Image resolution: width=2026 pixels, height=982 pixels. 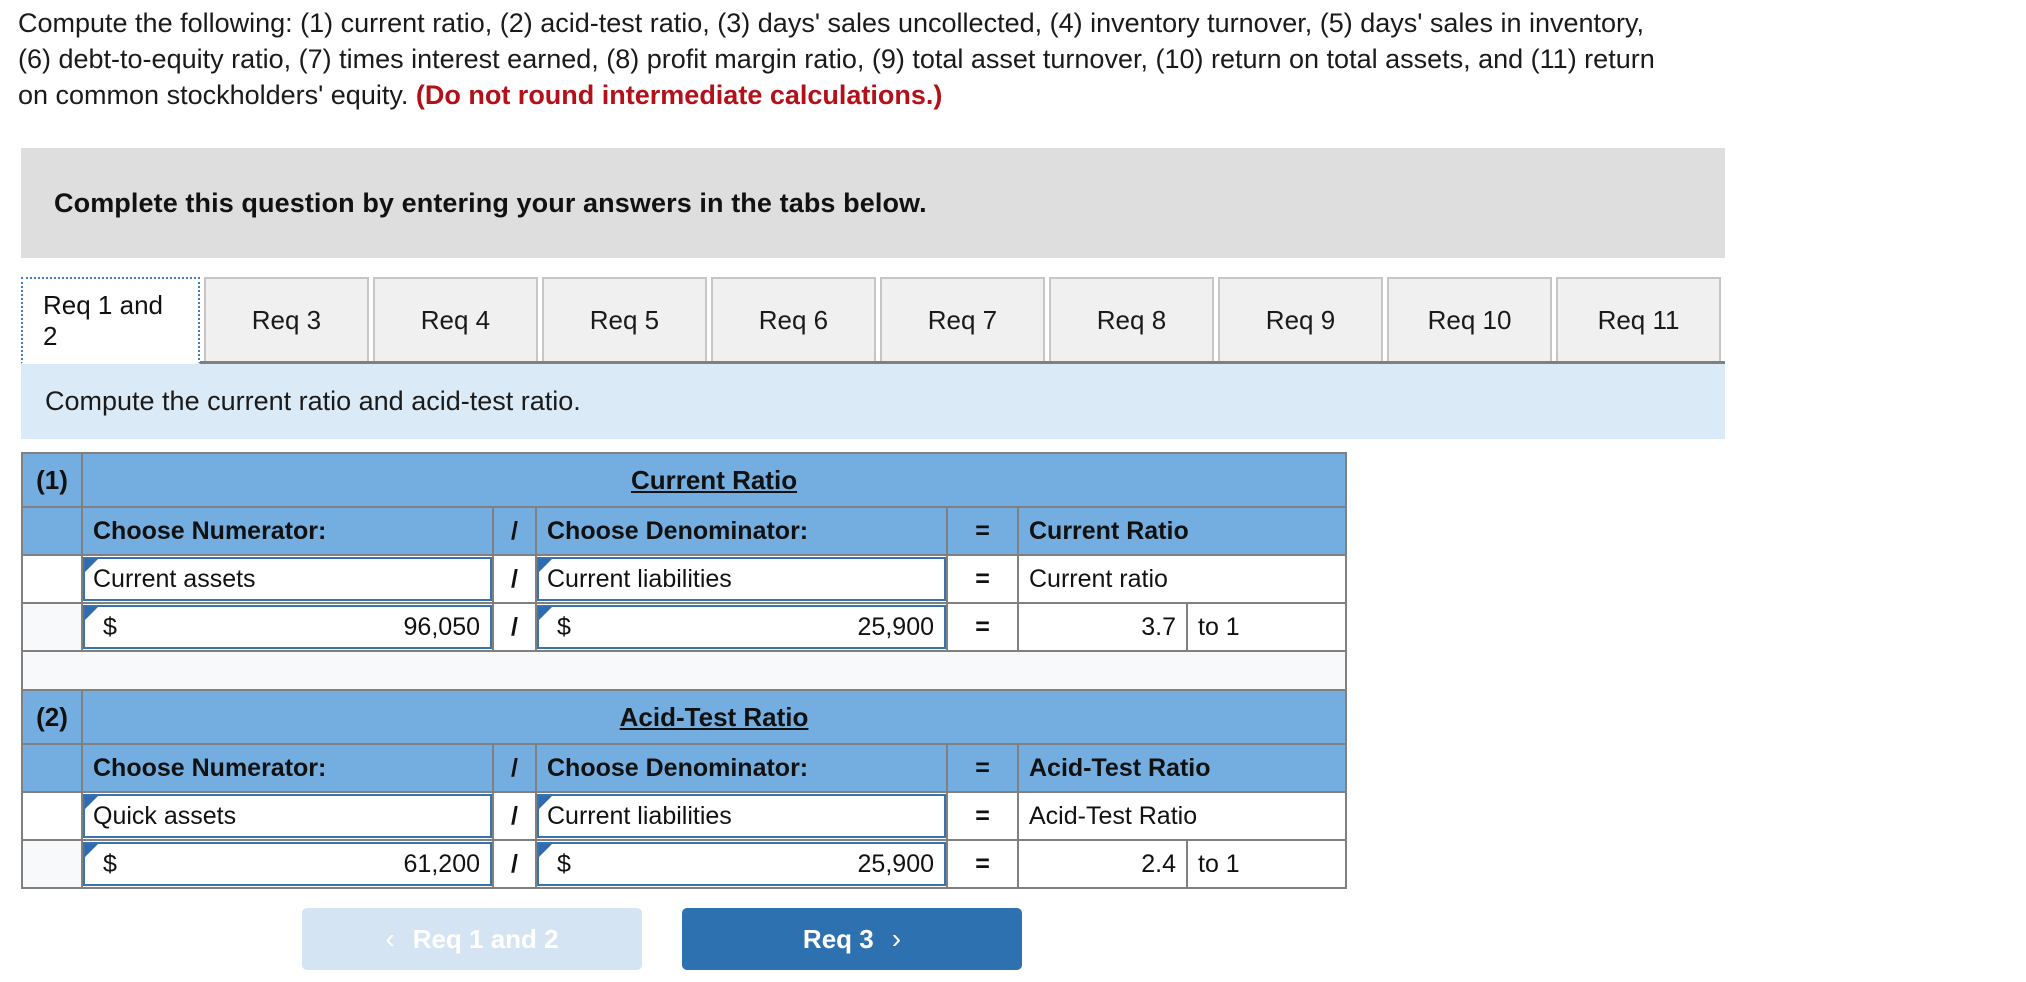 I want to click on tab-label: Req 1 and 2, so click(x=103, y=320).